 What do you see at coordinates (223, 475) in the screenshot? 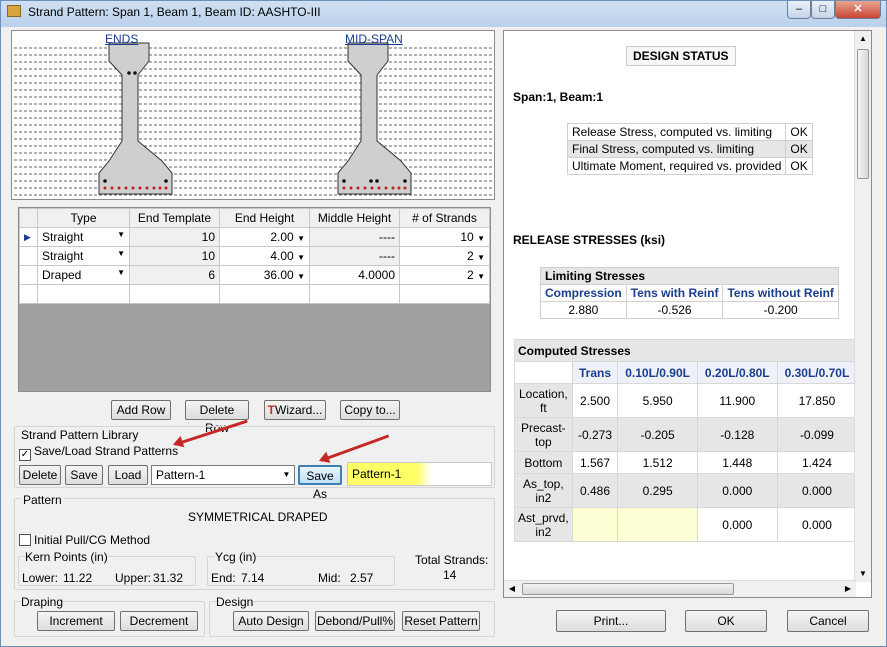
I see `pattern-select: Pattern-1 ▼` at bounding box center [223, 475].